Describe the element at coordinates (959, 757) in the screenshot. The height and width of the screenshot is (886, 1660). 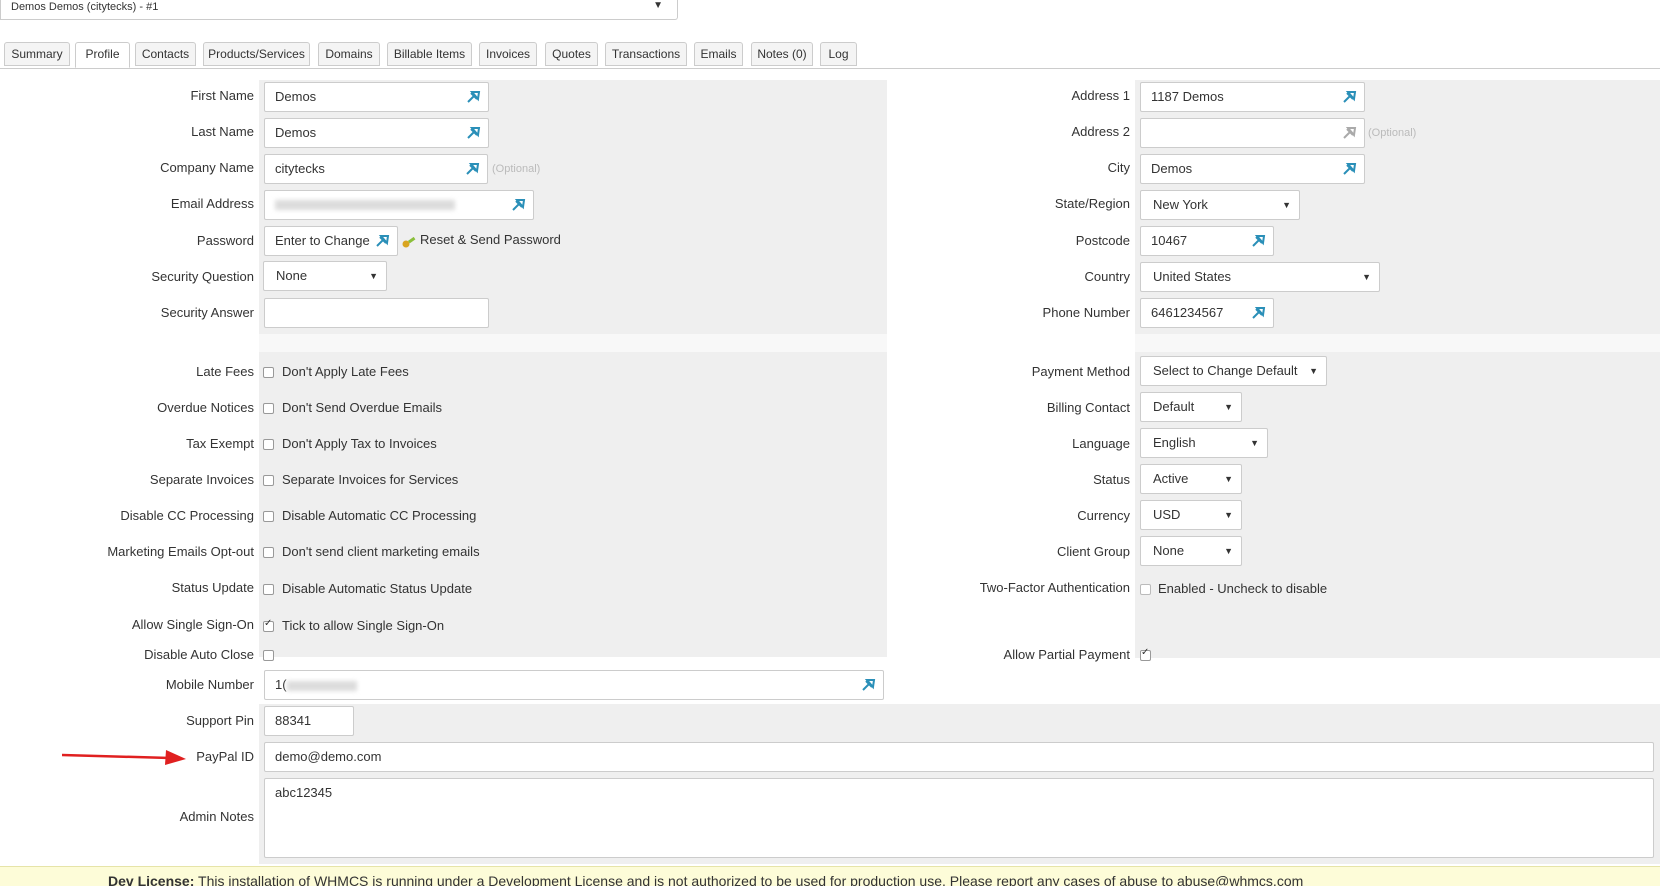
I see `paypal-id-input: demo@demo.com` at that location.